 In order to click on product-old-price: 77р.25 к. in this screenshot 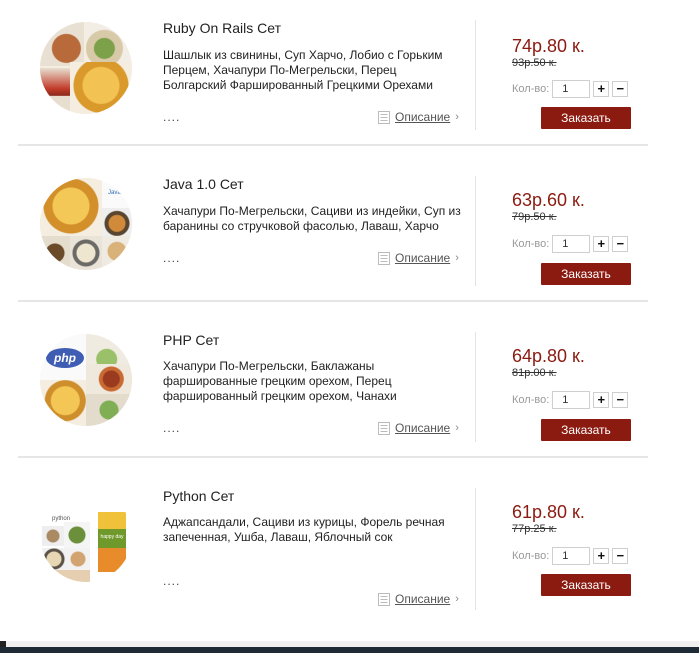, I will do `click(534, 529)`.